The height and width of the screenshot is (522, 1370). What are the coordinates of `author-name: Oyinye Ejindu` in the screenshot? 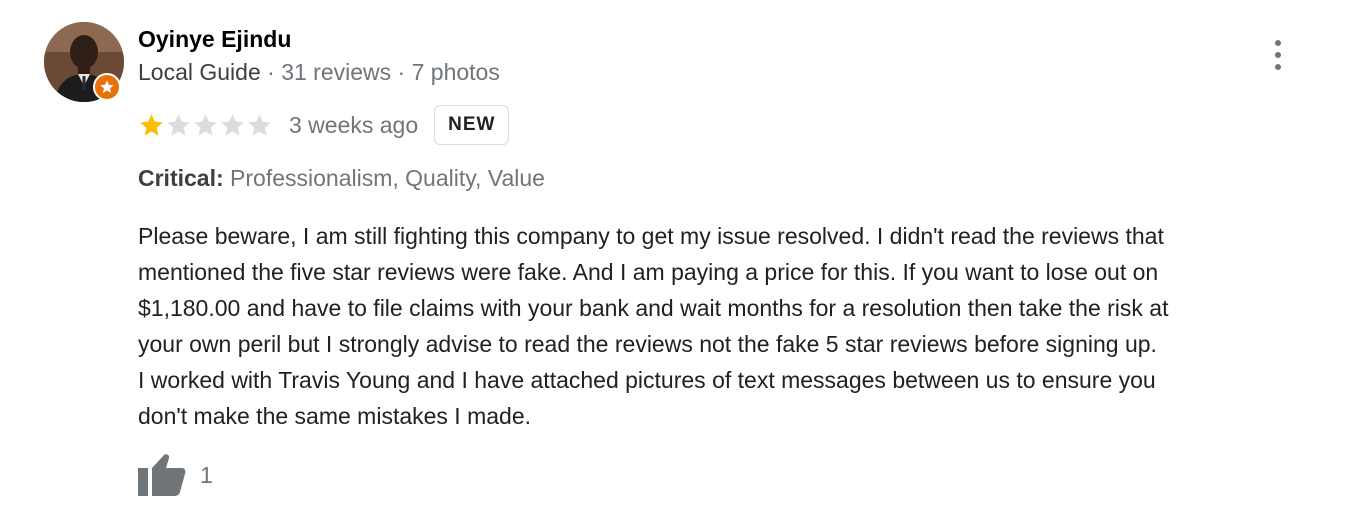 It's located at (214, 39).